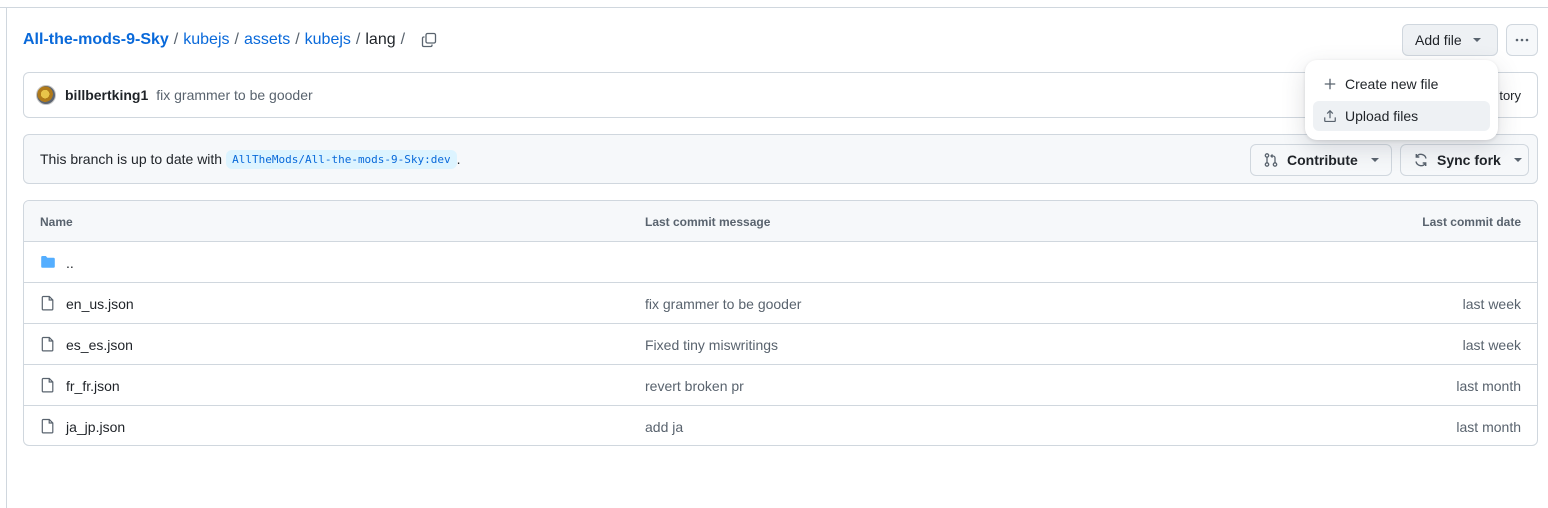 This screenshot has width=1548, height=508. What do you see at coordinates (99, 345) in the screenshot?
I see `file-name-link: es_es.json` at bounding box center [99, 345].